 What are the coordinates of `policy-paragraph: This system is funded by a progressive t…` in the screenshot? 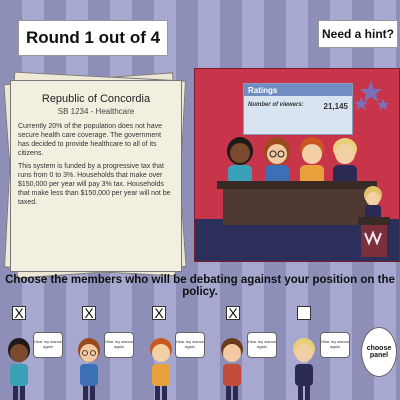 It's located at (94, 184).